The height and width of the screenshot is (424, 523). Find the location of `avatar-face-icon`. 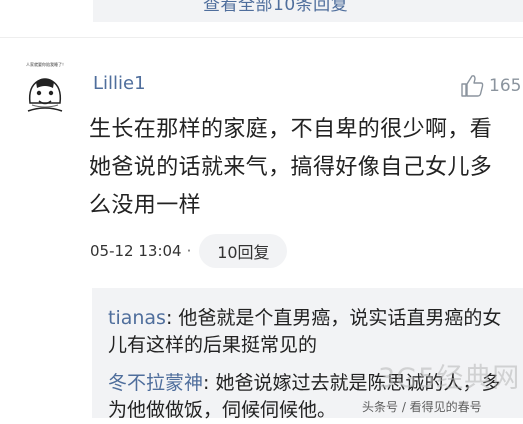

avatar-face-icon is located at coordinates (45, 92).